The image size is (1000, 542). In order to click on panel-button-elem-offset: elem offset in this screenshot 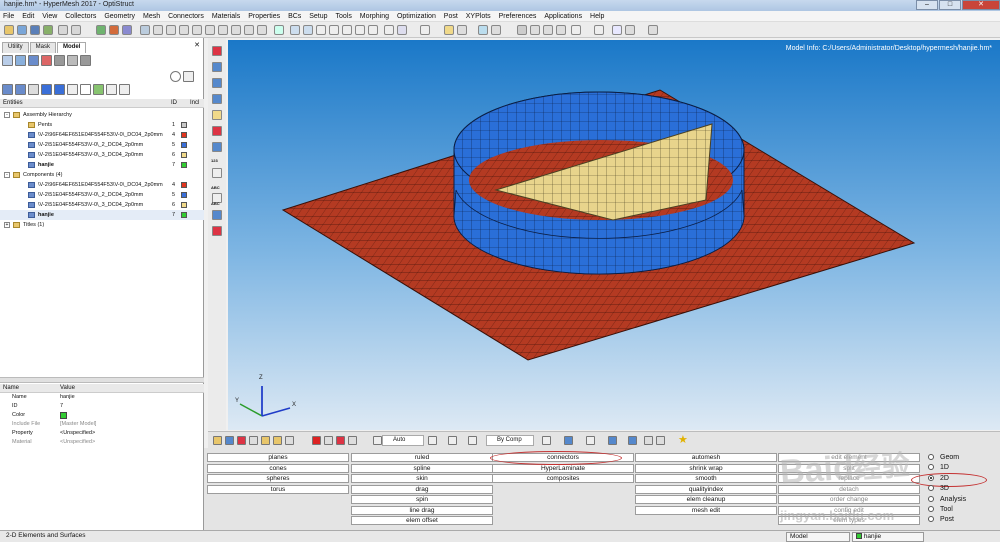, I will do `click(422, 520)`.